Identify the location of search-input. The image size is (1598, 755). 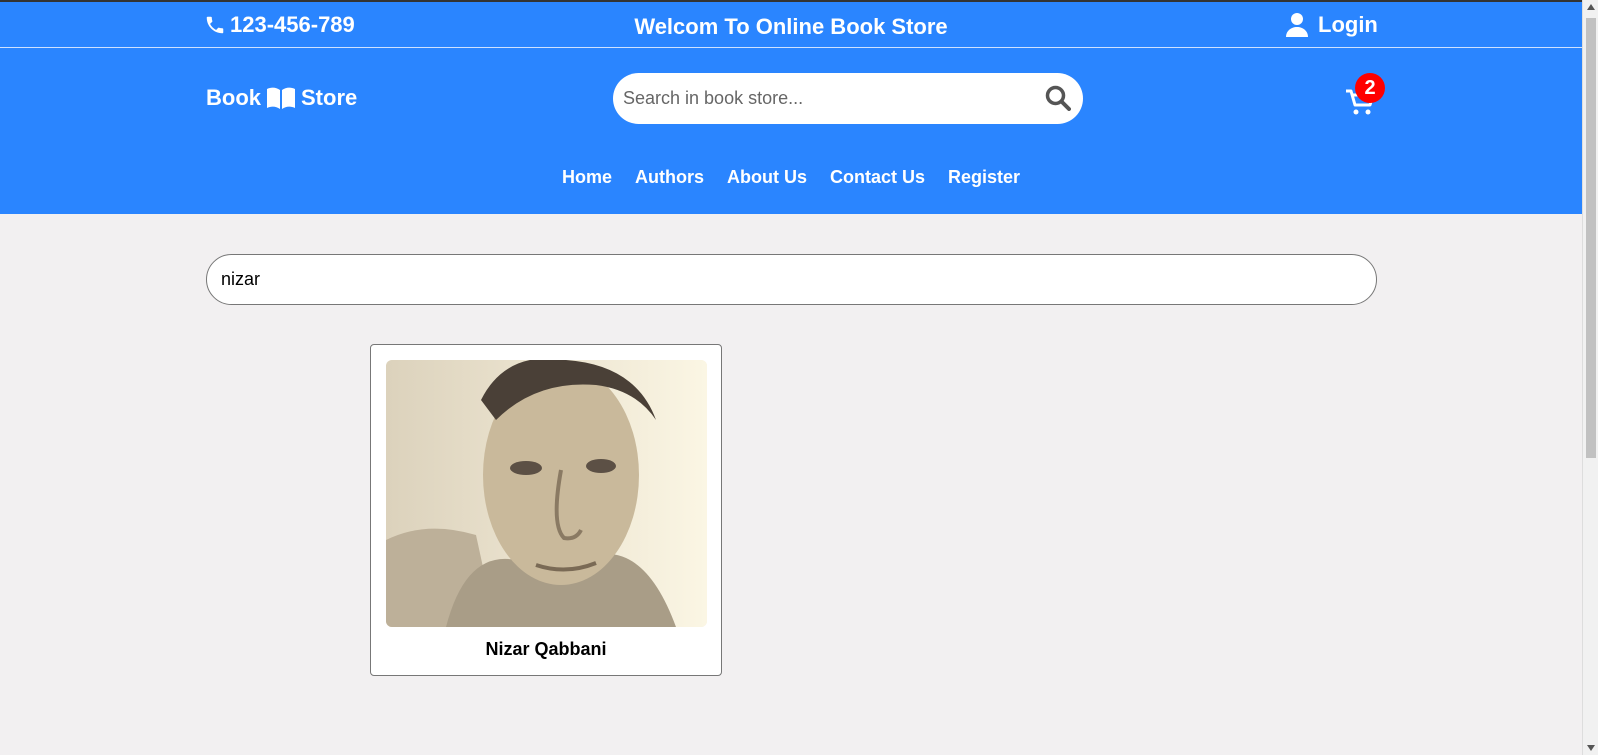
(823, 98).